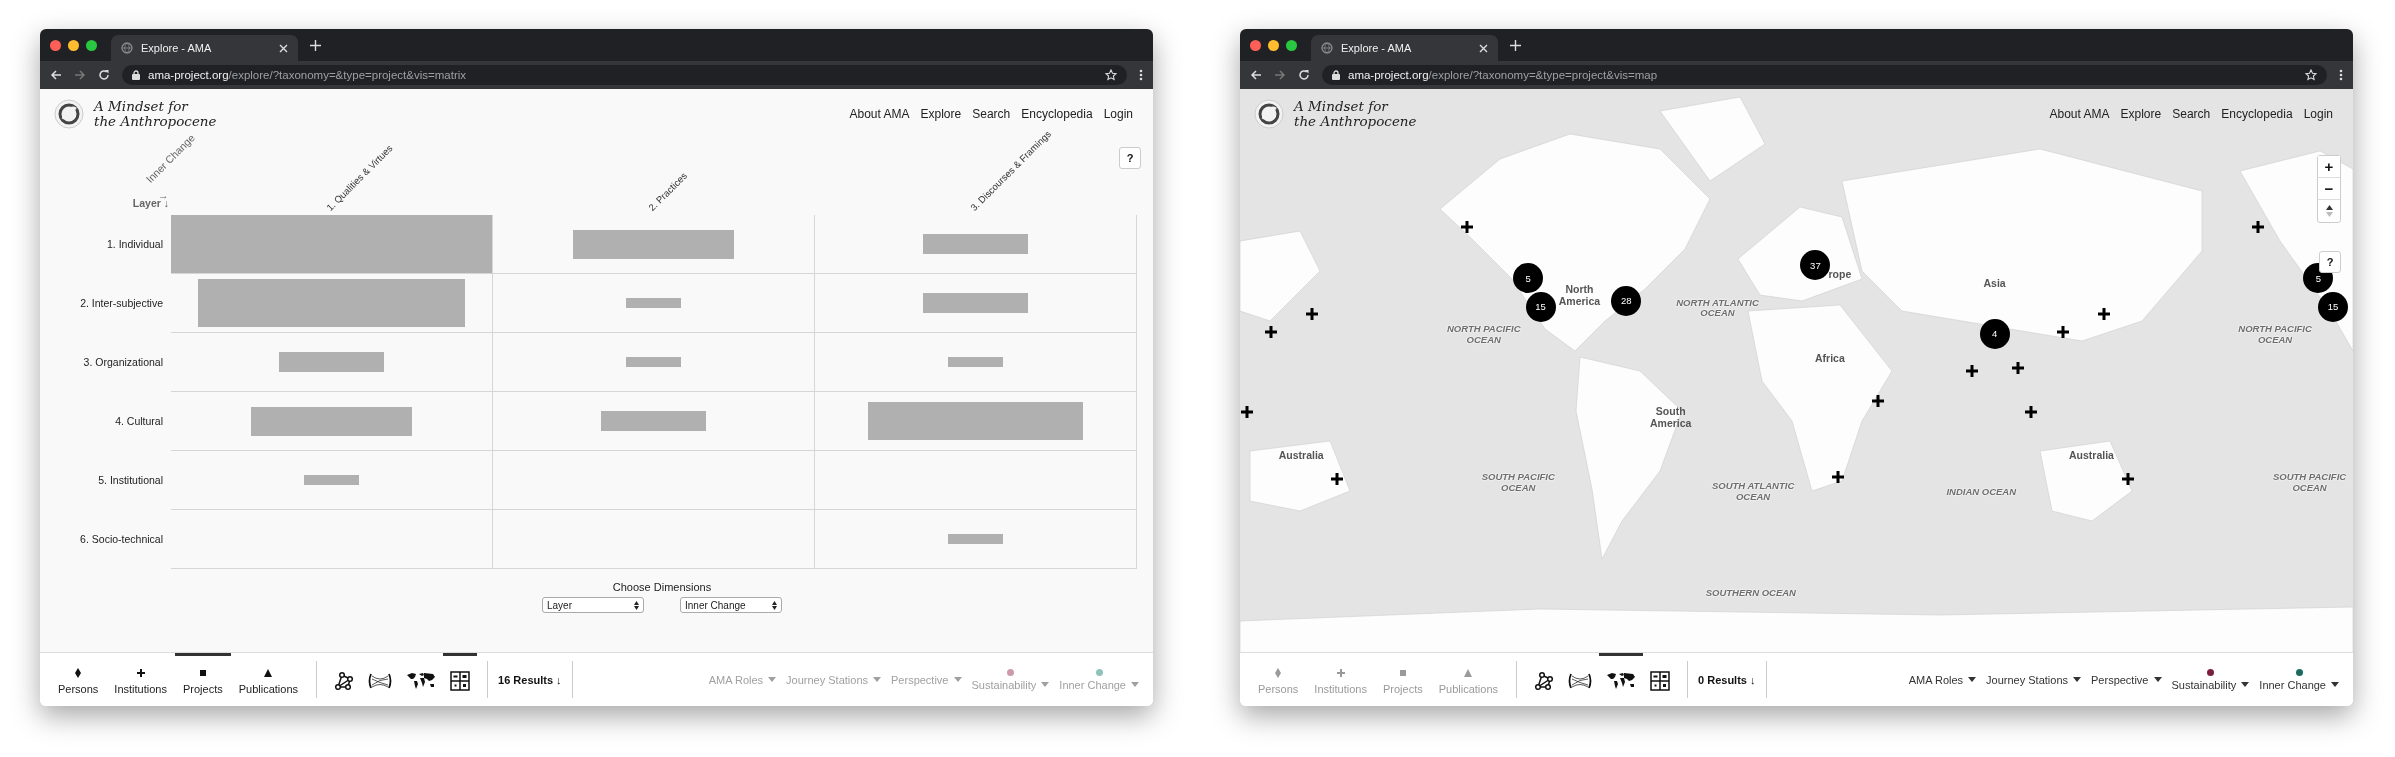 This screenshot has height=757, width=2395. Describe the element at coordinates (662, 587) in the screenshot. I see `dimensions-label: Choose Dimensions` at that location.